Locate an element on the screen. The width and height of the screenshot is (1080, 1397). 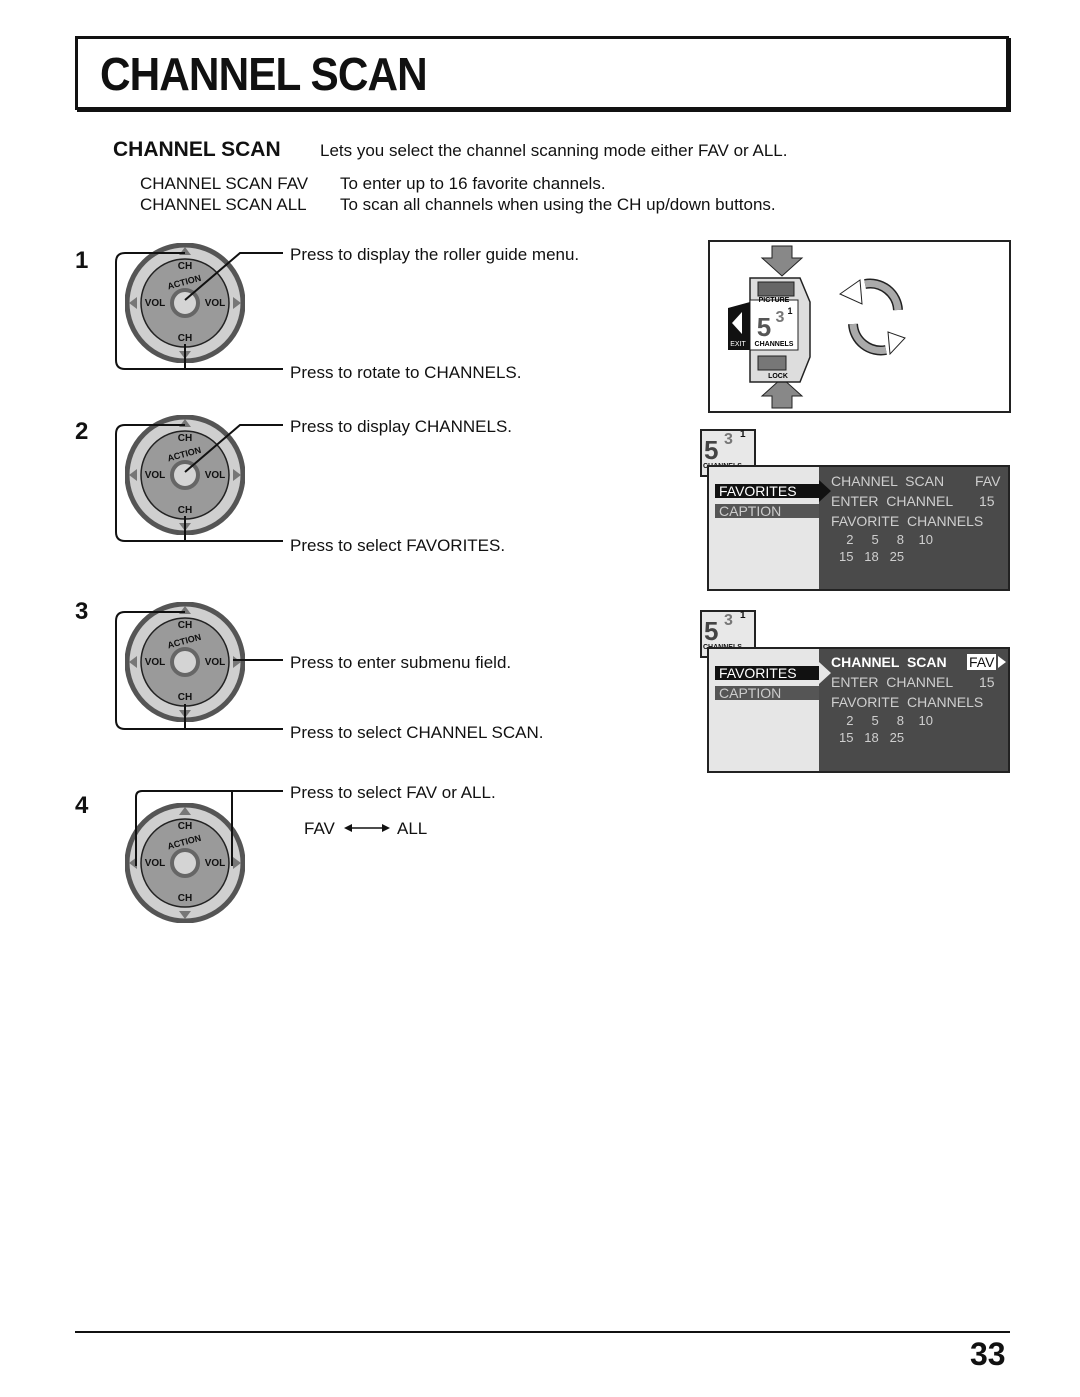
exit-label: EXIT is located at coordinates (738, 344).